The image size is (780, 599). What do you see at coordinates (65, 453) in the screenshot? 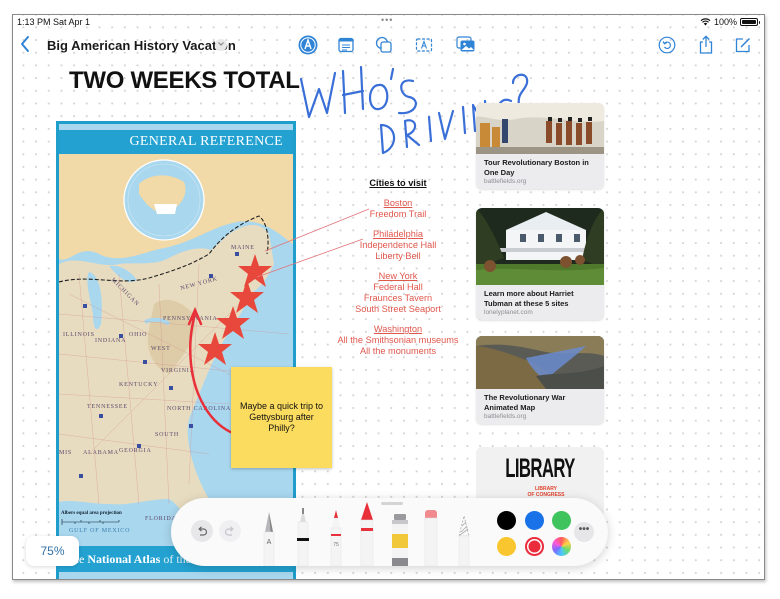
I see `svg-text: MIS` at bounding box center [65, 453].